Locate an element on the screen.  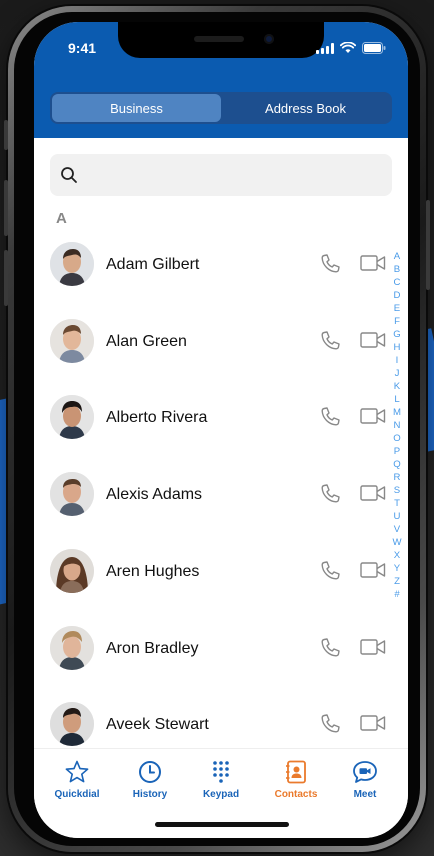
contact-row: Alan Green is located at coordinates (214, 343).